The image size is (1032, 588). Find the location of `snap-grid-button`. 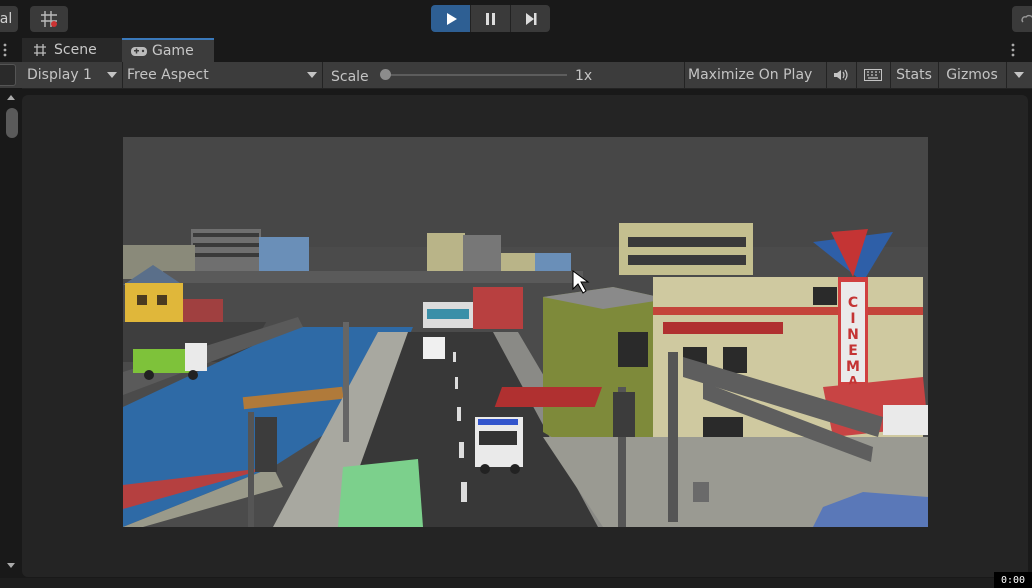

snap-grid-button is located at coordinates (49, 19).